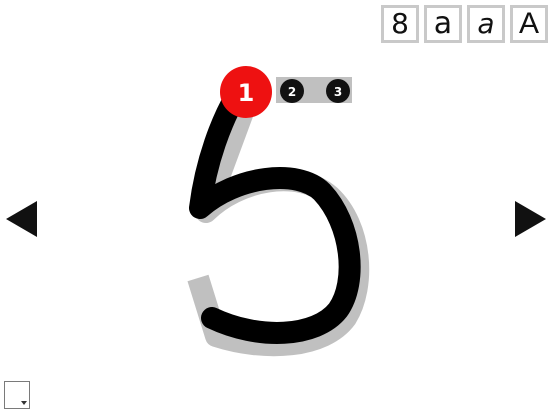  I want to click on step-indicators: 1 2 3, so click(285, 92).